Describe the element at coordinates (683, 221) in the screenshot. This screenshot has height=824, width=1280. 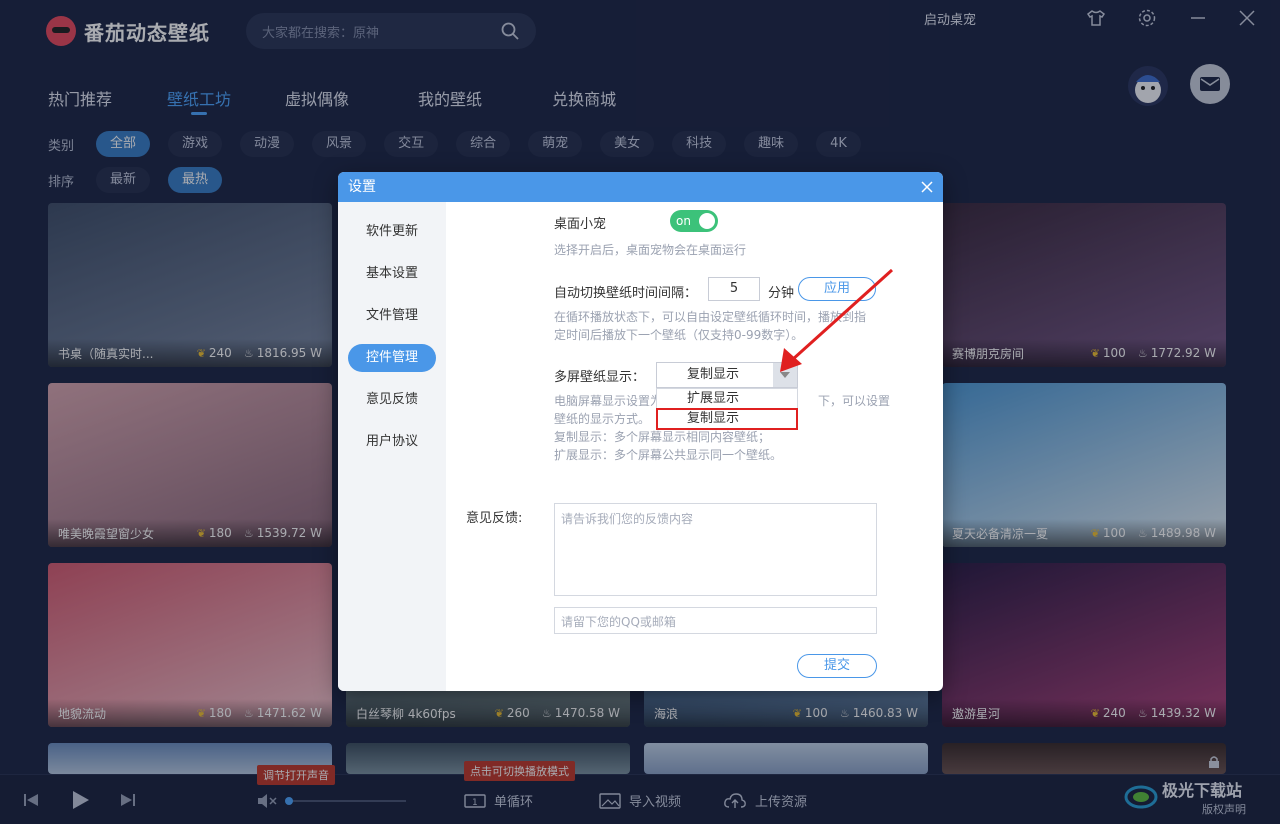
I see `toggle-state: on` at that location.